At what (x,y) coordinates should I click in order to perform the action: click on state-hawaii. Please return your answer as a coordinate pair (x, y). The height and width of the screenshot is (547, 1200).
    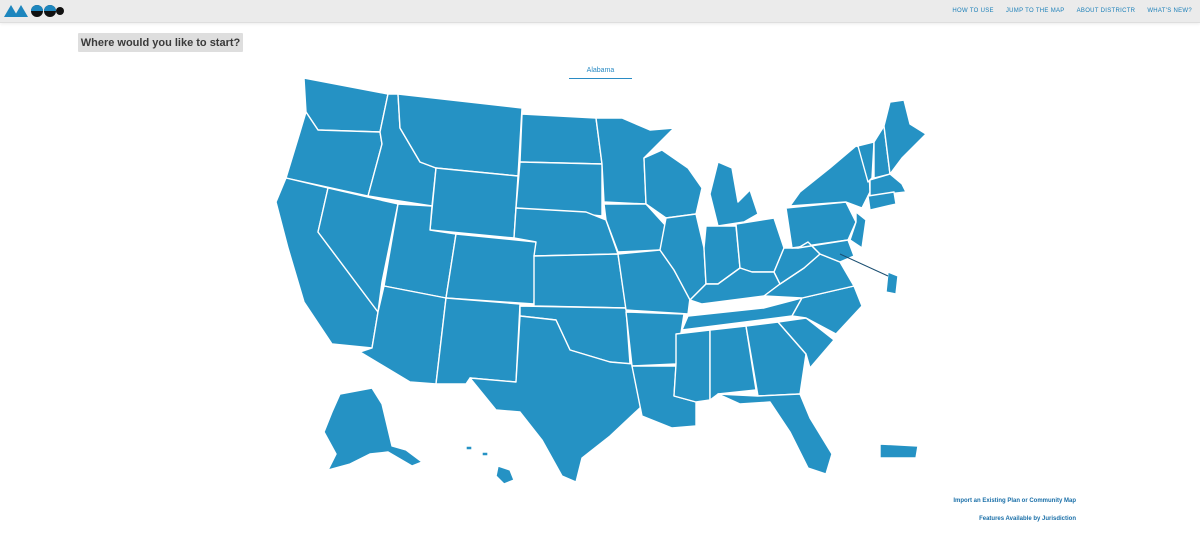
    Looking at the image, I should click on (505, 475).